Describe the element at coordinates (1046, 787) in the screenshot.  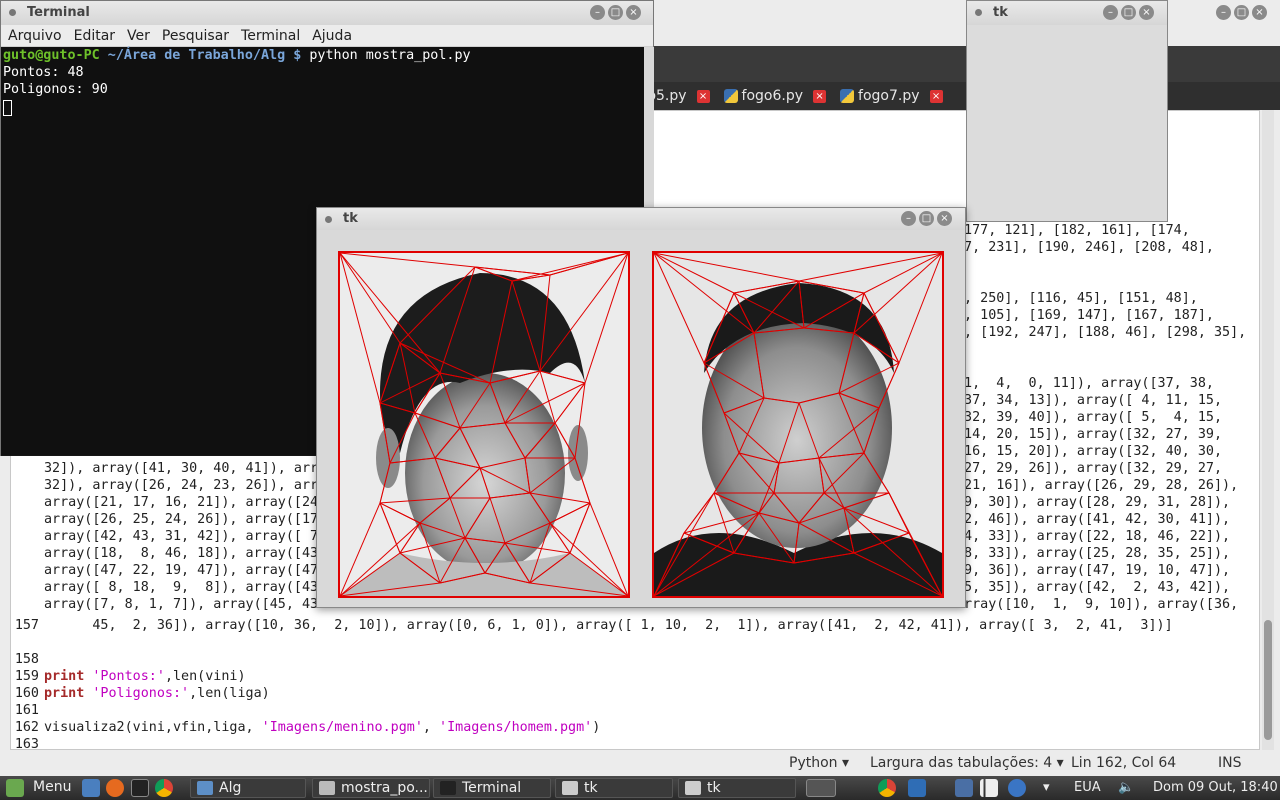
I see `chevron-down-icon: ▾` at that location.